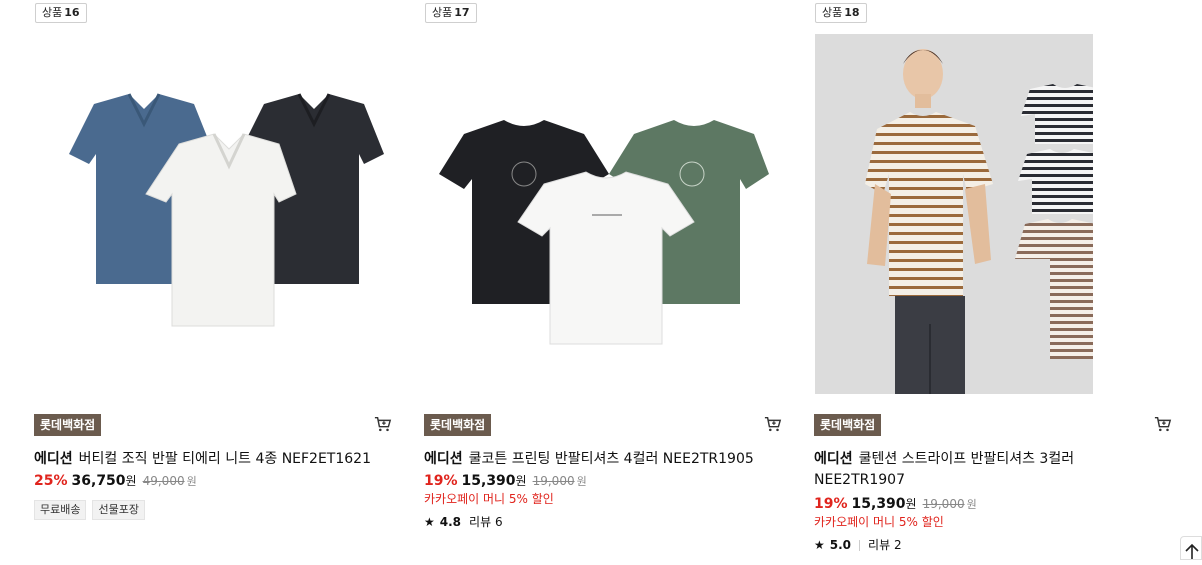 This screenshot has height=565, width=1202. Describe the element at coordinates (98, 481) in the screenshot. I see `sale-price: 36,750` at that location.